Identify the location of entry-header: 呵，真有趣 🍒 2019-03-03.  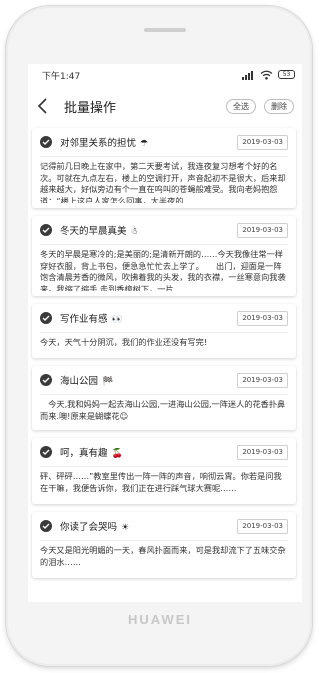
(164, 452).